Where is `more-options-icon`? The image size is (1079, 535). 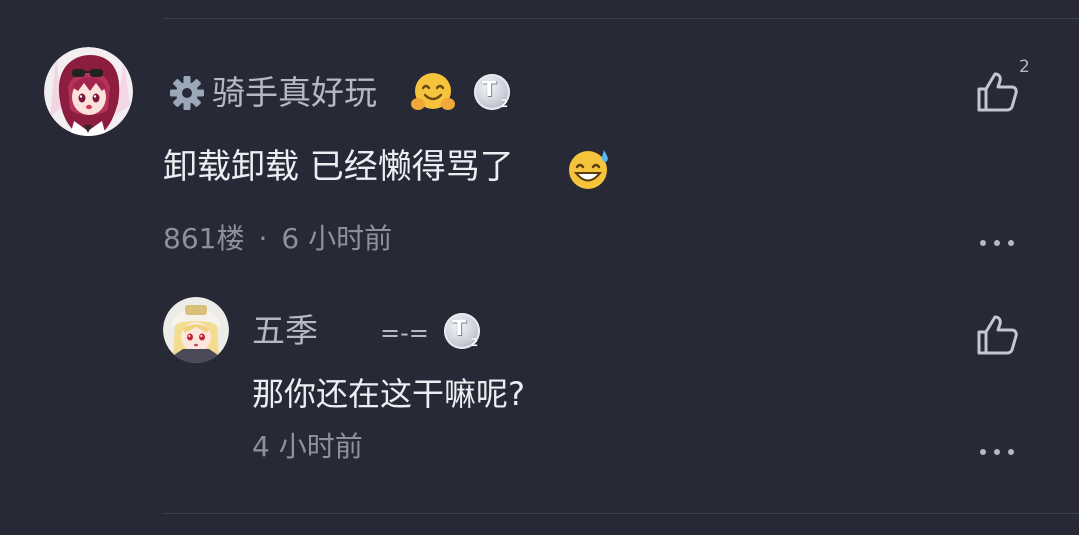 more-options-icon is located at coordinates (997, 243).